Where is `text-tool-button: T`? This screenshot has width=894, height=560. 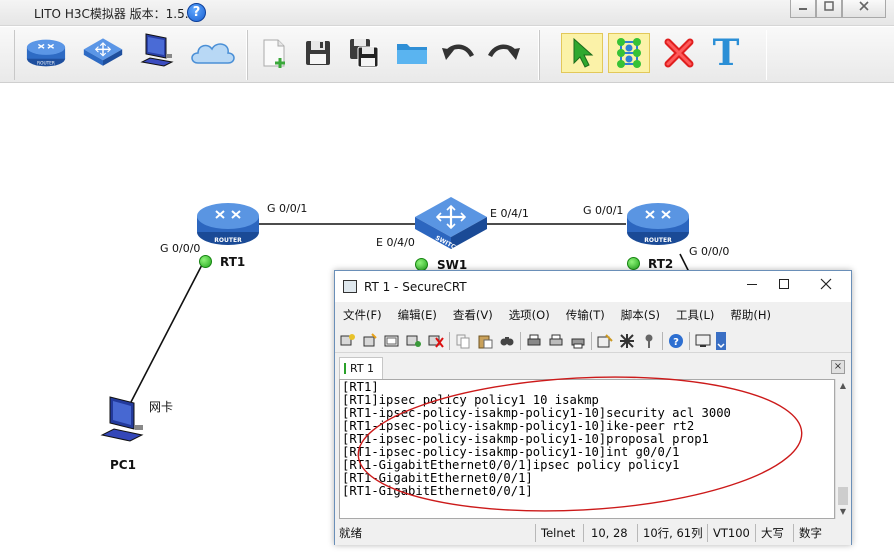 text-tool-button: T is located at coordinates (726, 53).